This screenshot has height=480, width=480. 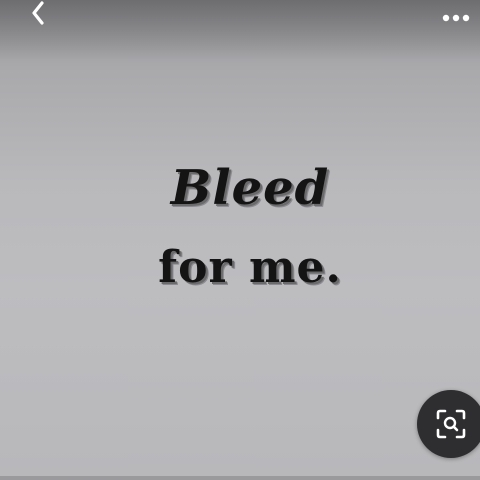 What do you see at coordinates (240, 478) in the screenshot?
I see `bottom-edge` at bounding box center [240, 478].